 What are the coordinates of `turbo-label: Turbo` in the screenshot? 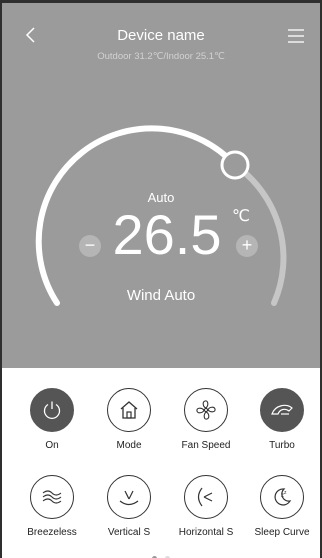 It's located at (282, 445).